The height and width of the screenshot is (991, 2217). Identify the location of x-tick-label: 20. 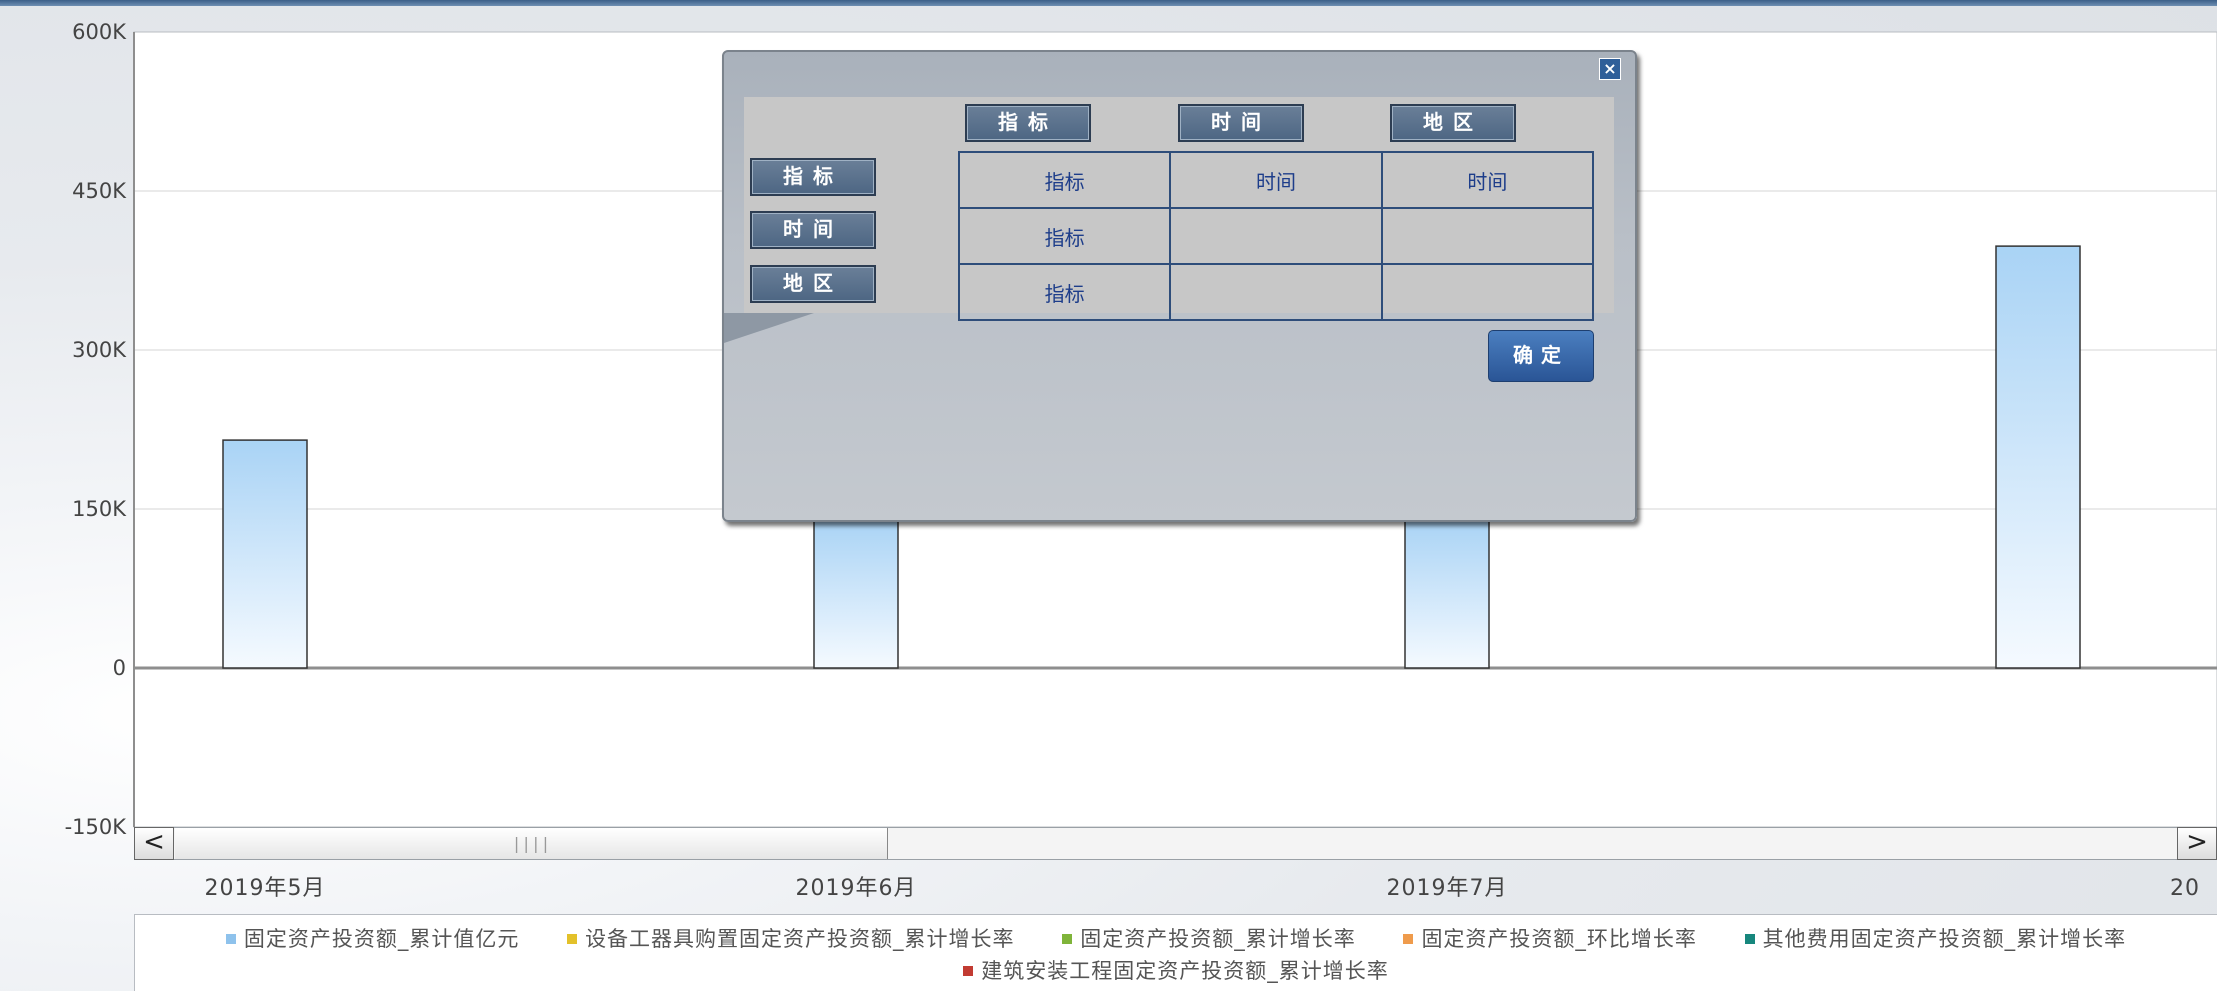
(2185, 888).